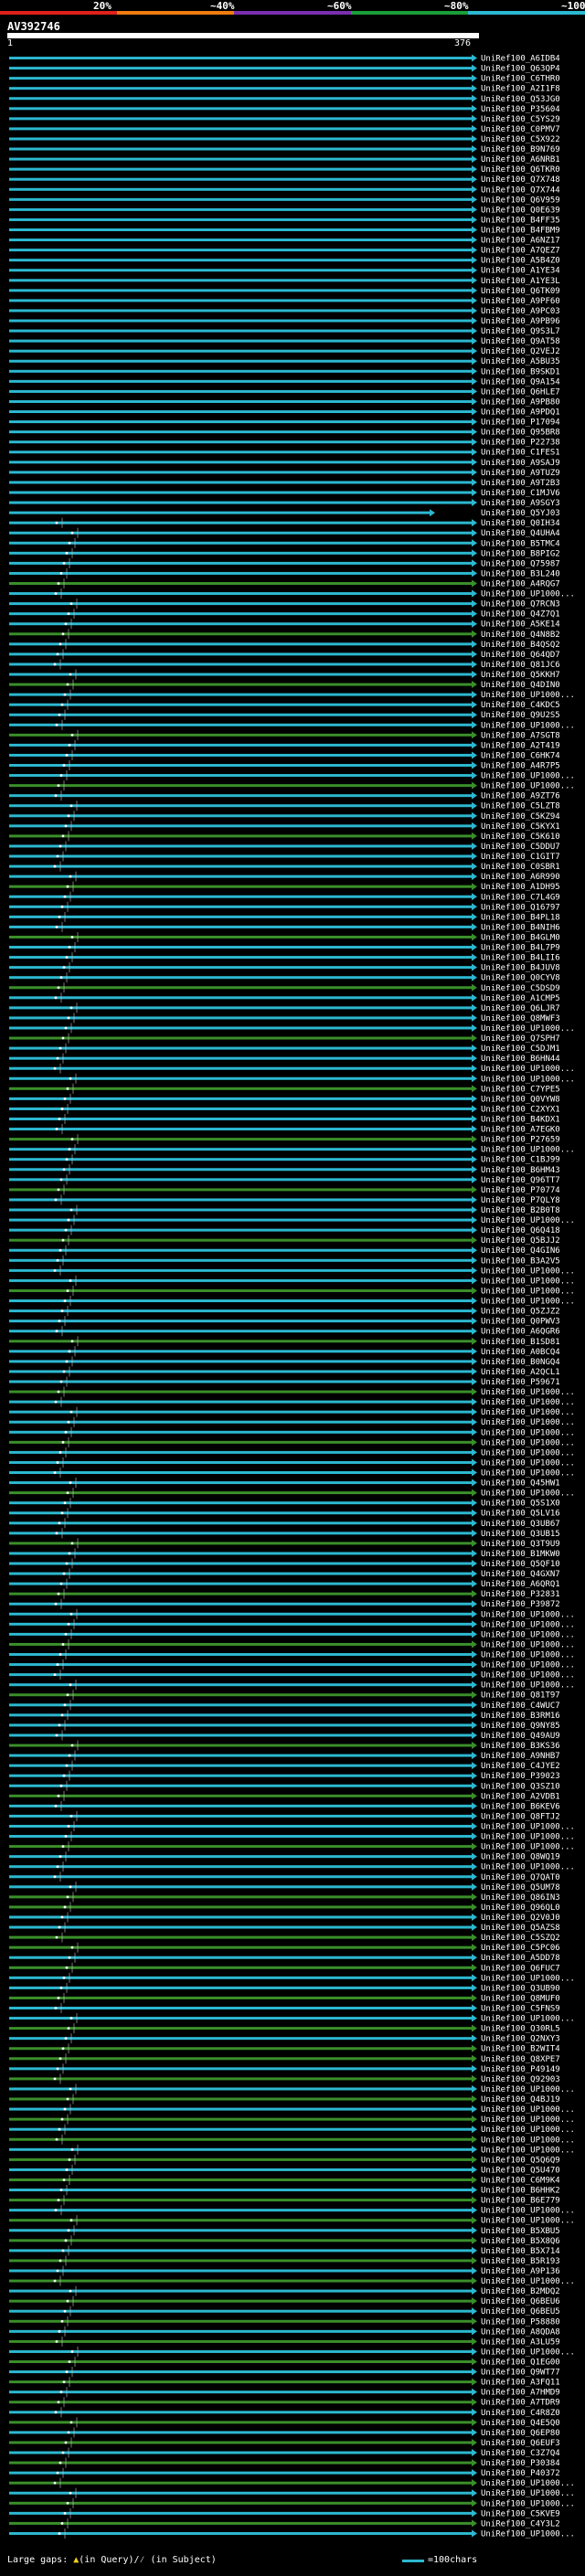 Image resolution: width=585 pixels, height=2576 pixels. Describe the element at coordinates (520, 2322) in the screenshot. I see `hit-label: UniRef100_P58880` at that location.